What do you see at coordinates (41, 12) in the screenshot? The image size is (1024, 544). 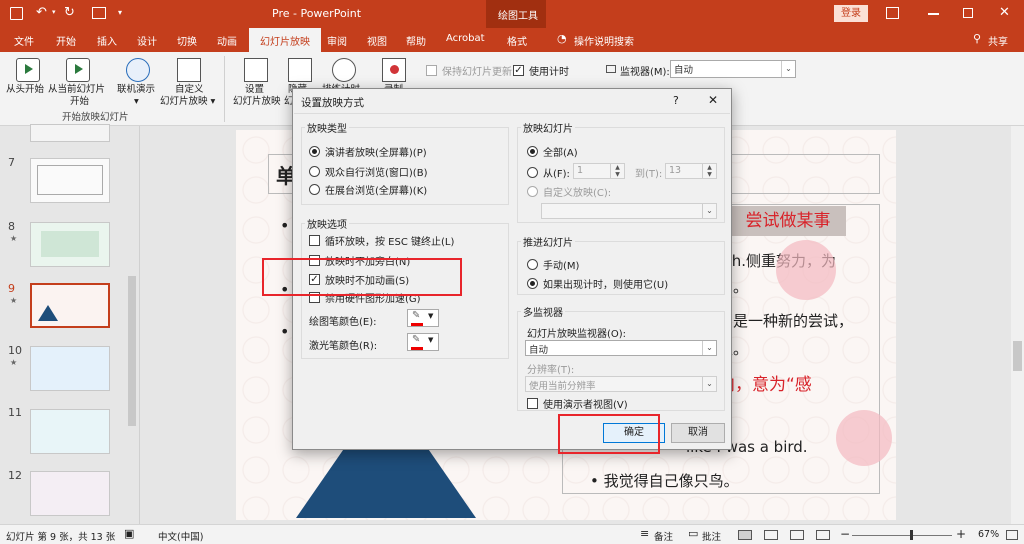 I see `undo-icon: ↶` at bounding box center [41, 12].